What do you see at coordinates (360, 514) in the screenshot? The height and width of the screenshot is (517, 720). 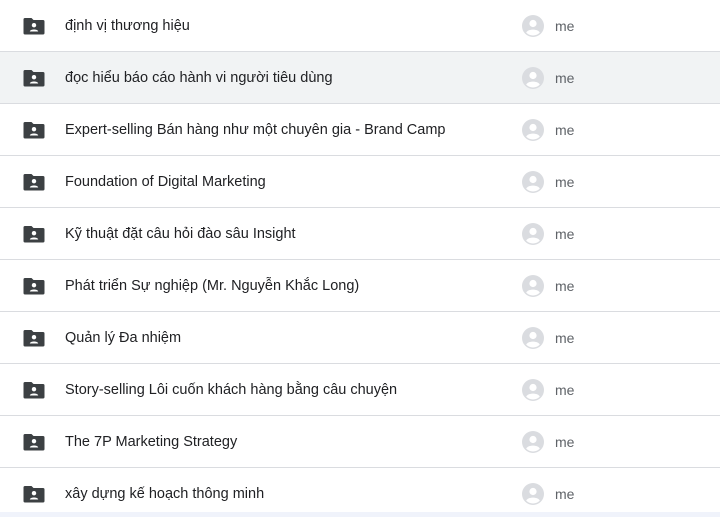 I see `footer-strip` at bounding box center [360, 514].